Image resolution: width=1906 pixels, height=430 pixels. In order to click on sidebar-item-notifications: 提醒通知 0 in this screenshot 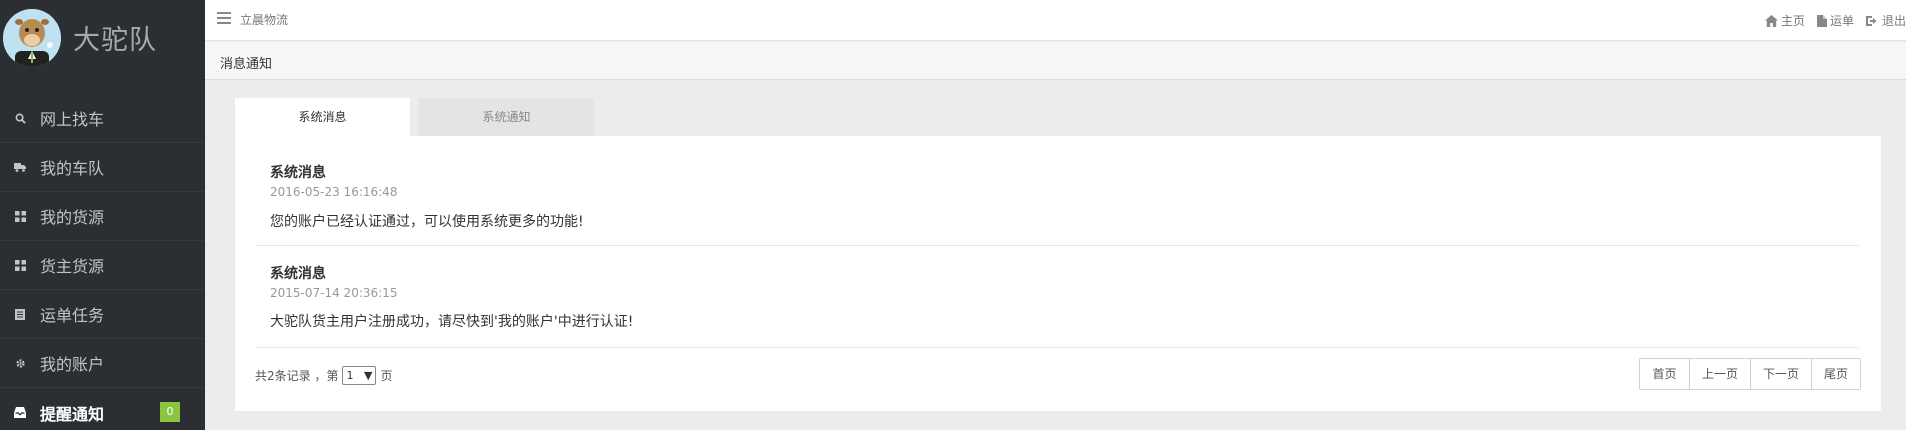, I will do `click(102, 409)`.